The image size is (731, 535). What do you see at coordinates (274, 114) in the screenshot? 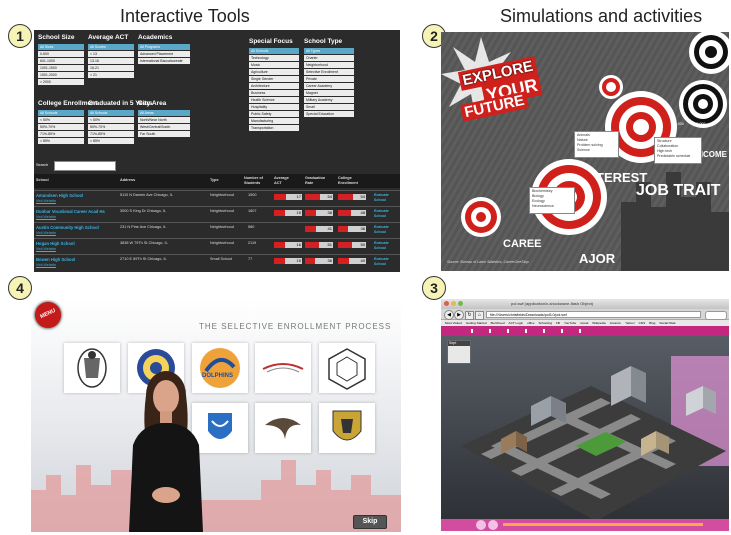
I see `filter-option: Public Safety` at bounding box center [274, 114].